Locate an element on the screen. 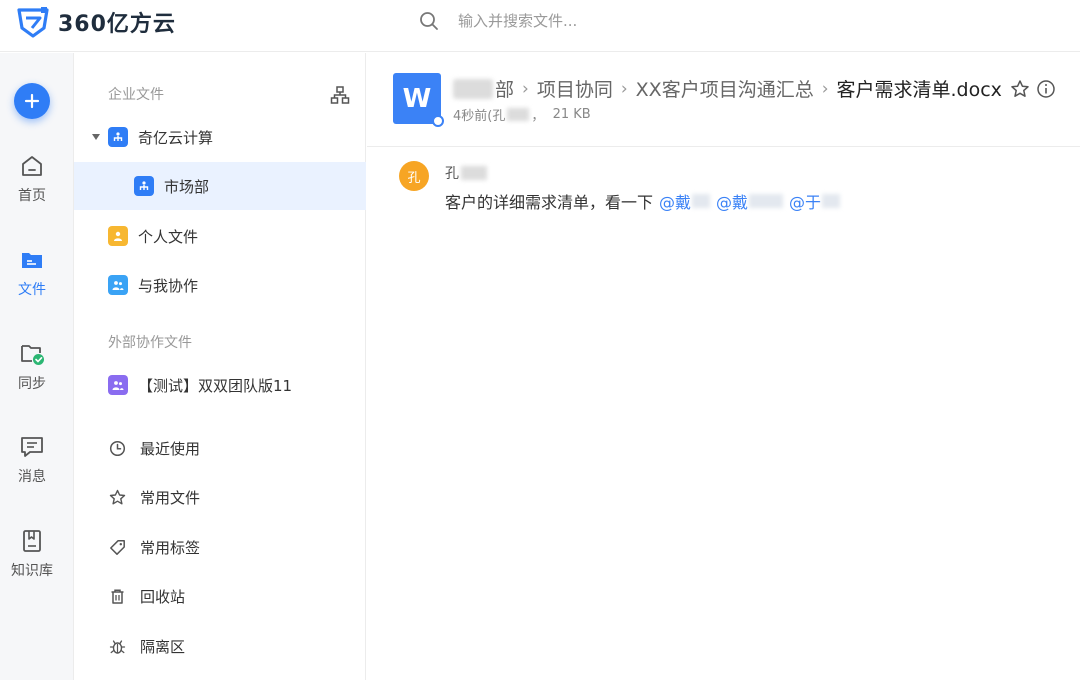 This screenshot has width=1080, height=680. bug-icon is located at coordinates (117, 646).